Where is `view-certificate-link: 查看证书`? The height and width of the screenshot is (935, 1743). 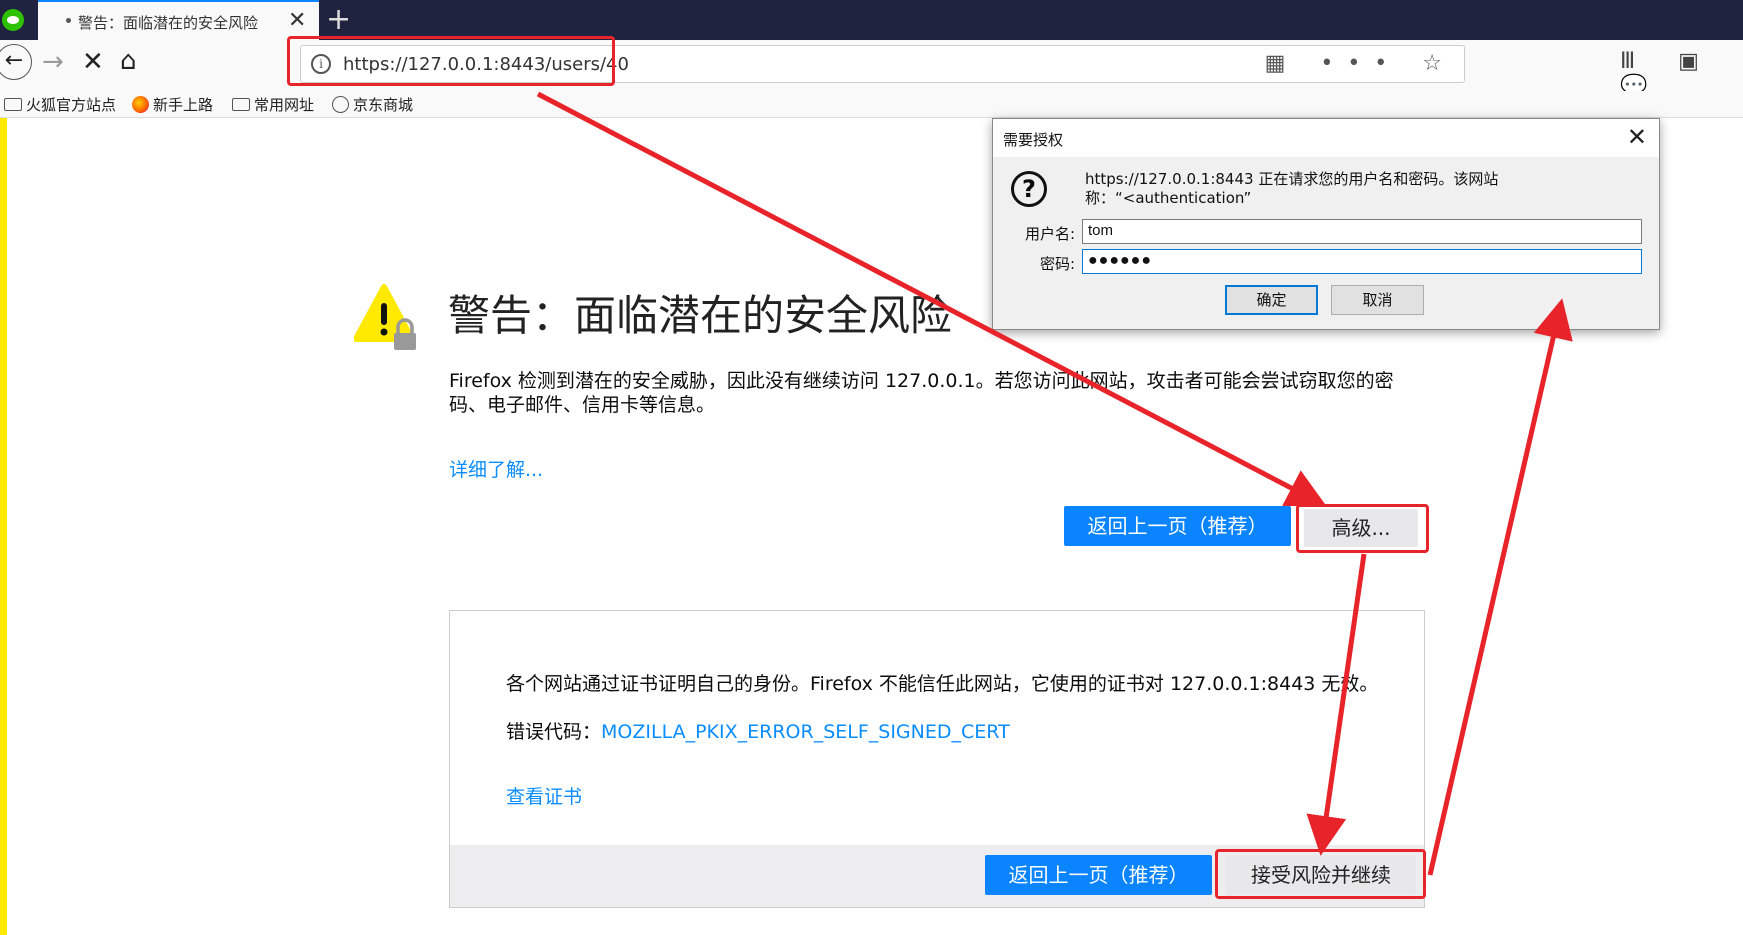 view-certificate-link: 查看证书 is located at coordinates (544, 795).